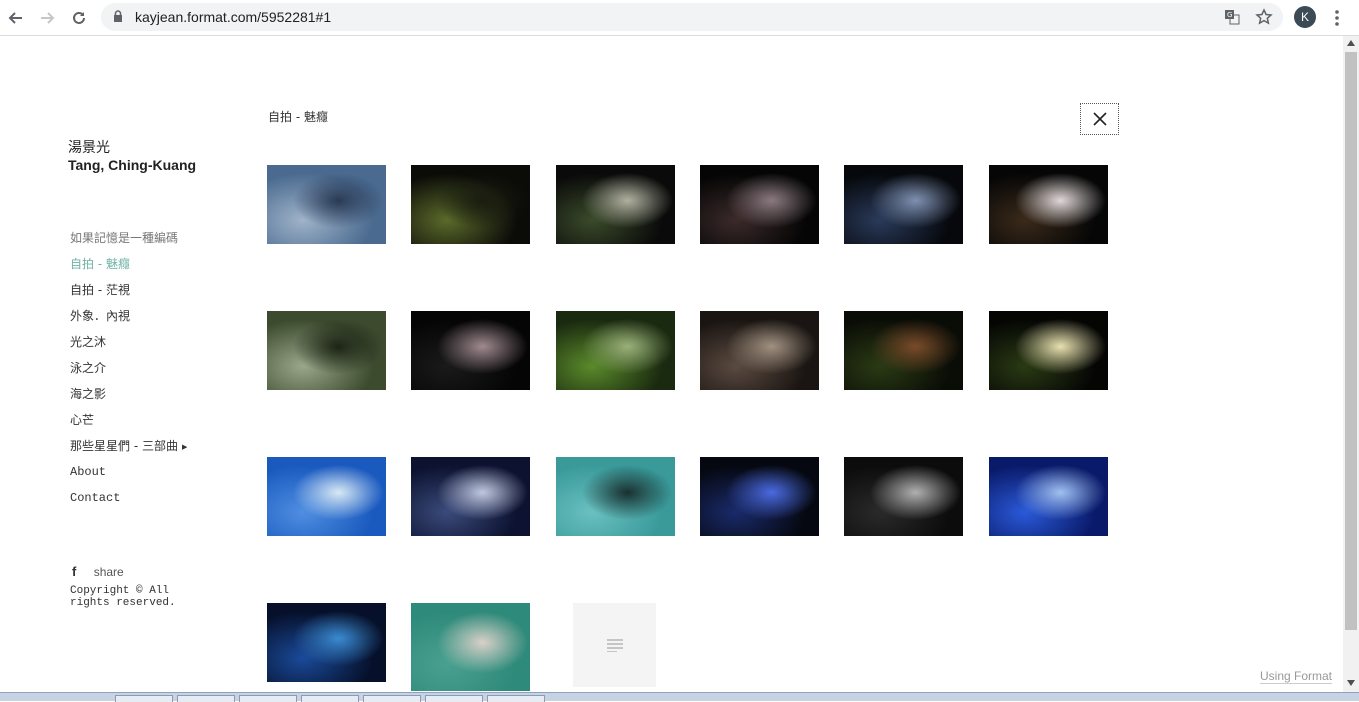 The width and height of the screenshot is (1359, 702). I want to click on sidebar-item: 自拍 - 魅癮, so click(128, 269).